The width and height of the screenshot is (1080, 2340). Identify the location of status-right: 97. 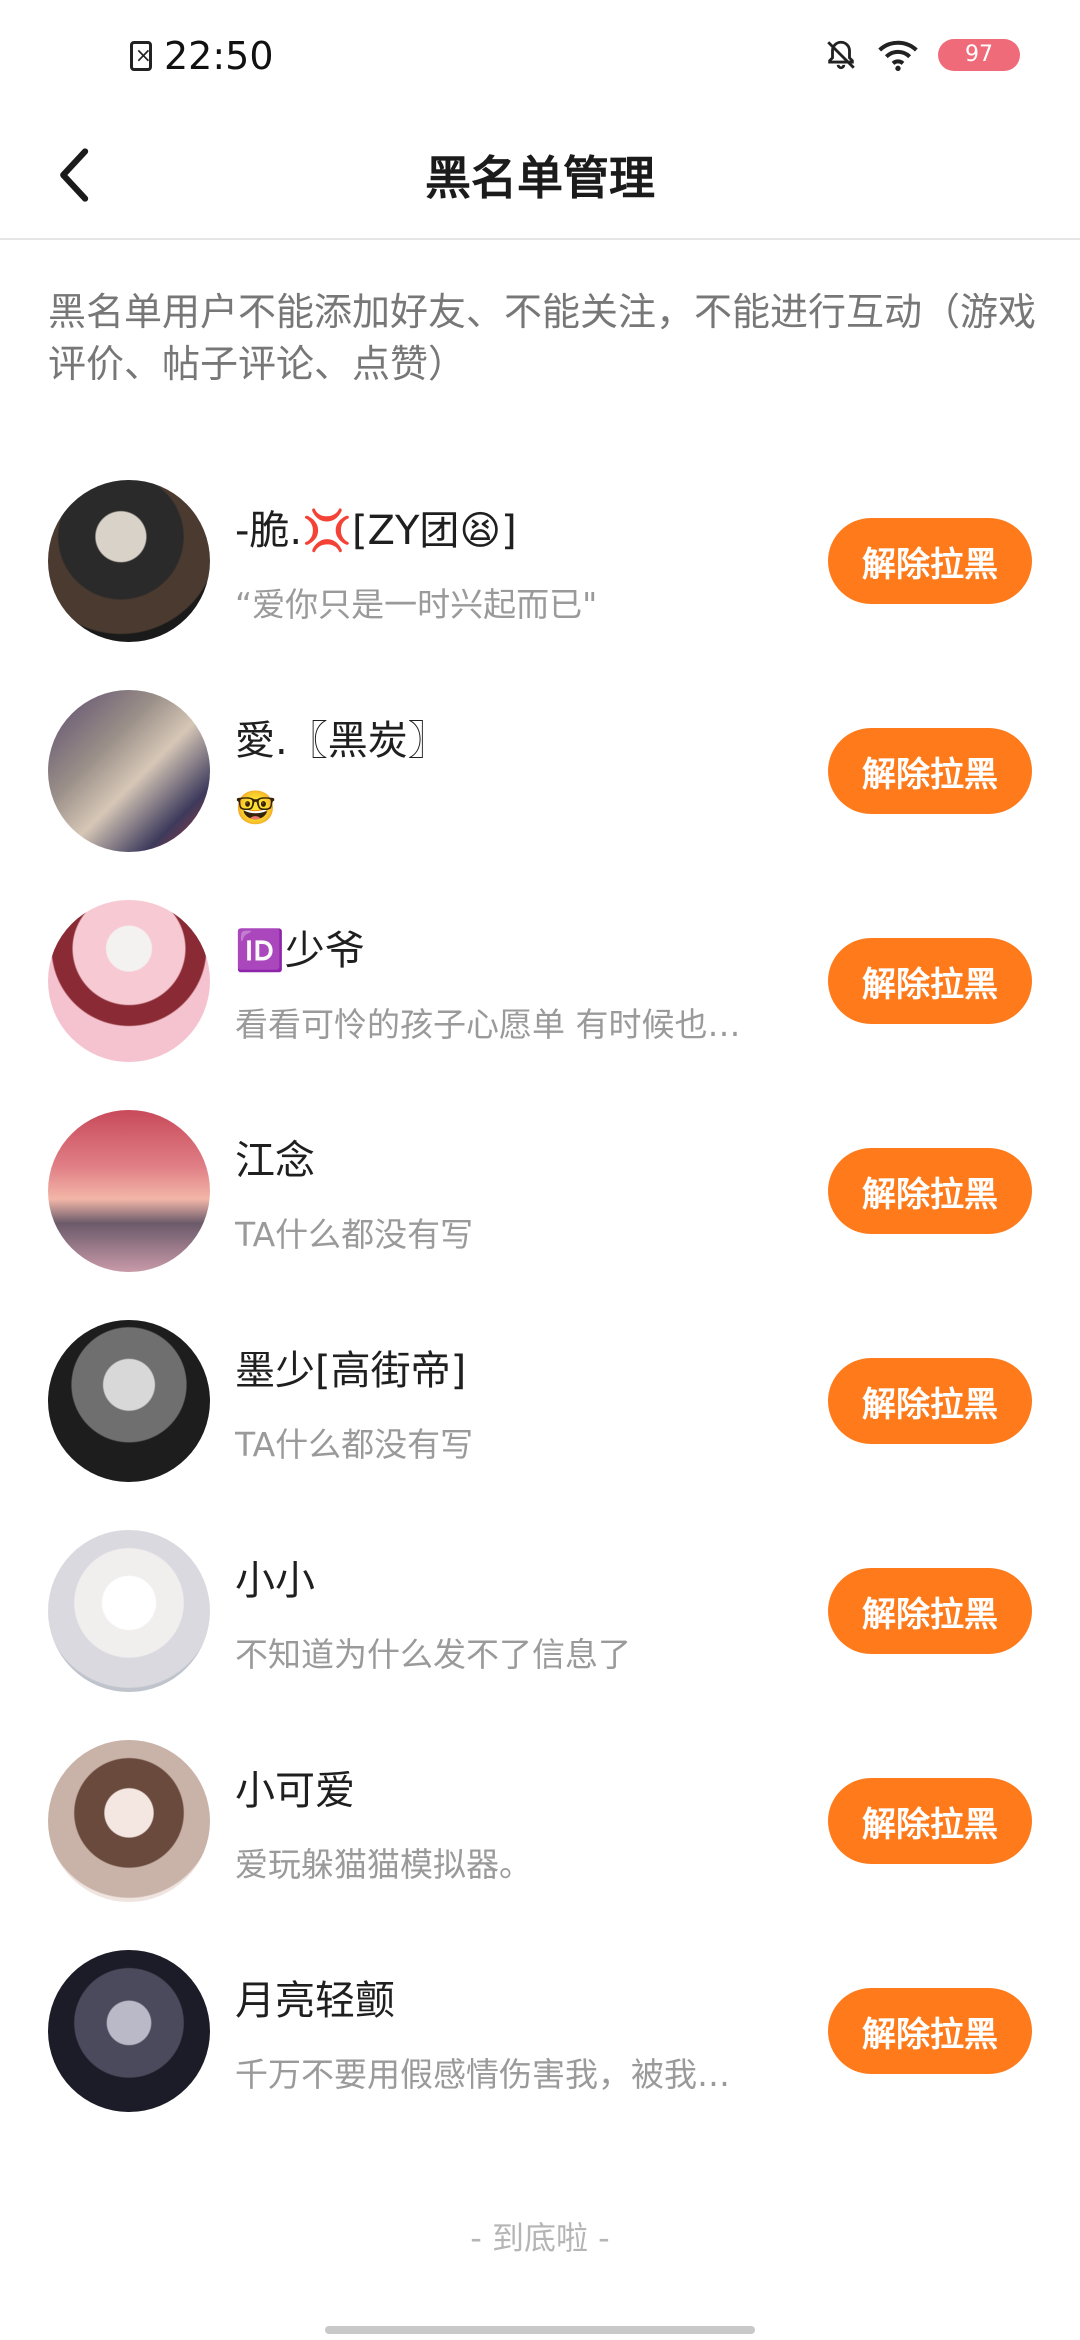
(922, 55).